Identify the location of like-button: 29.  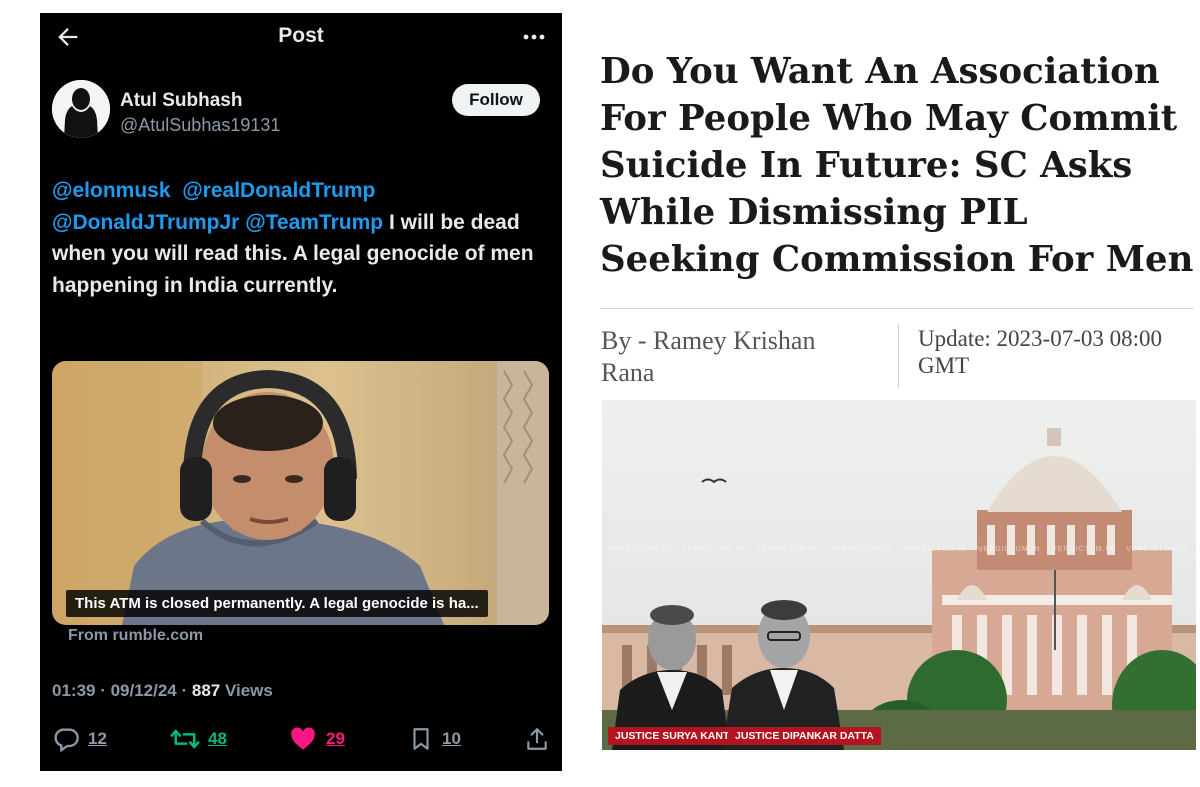
(316, 739).